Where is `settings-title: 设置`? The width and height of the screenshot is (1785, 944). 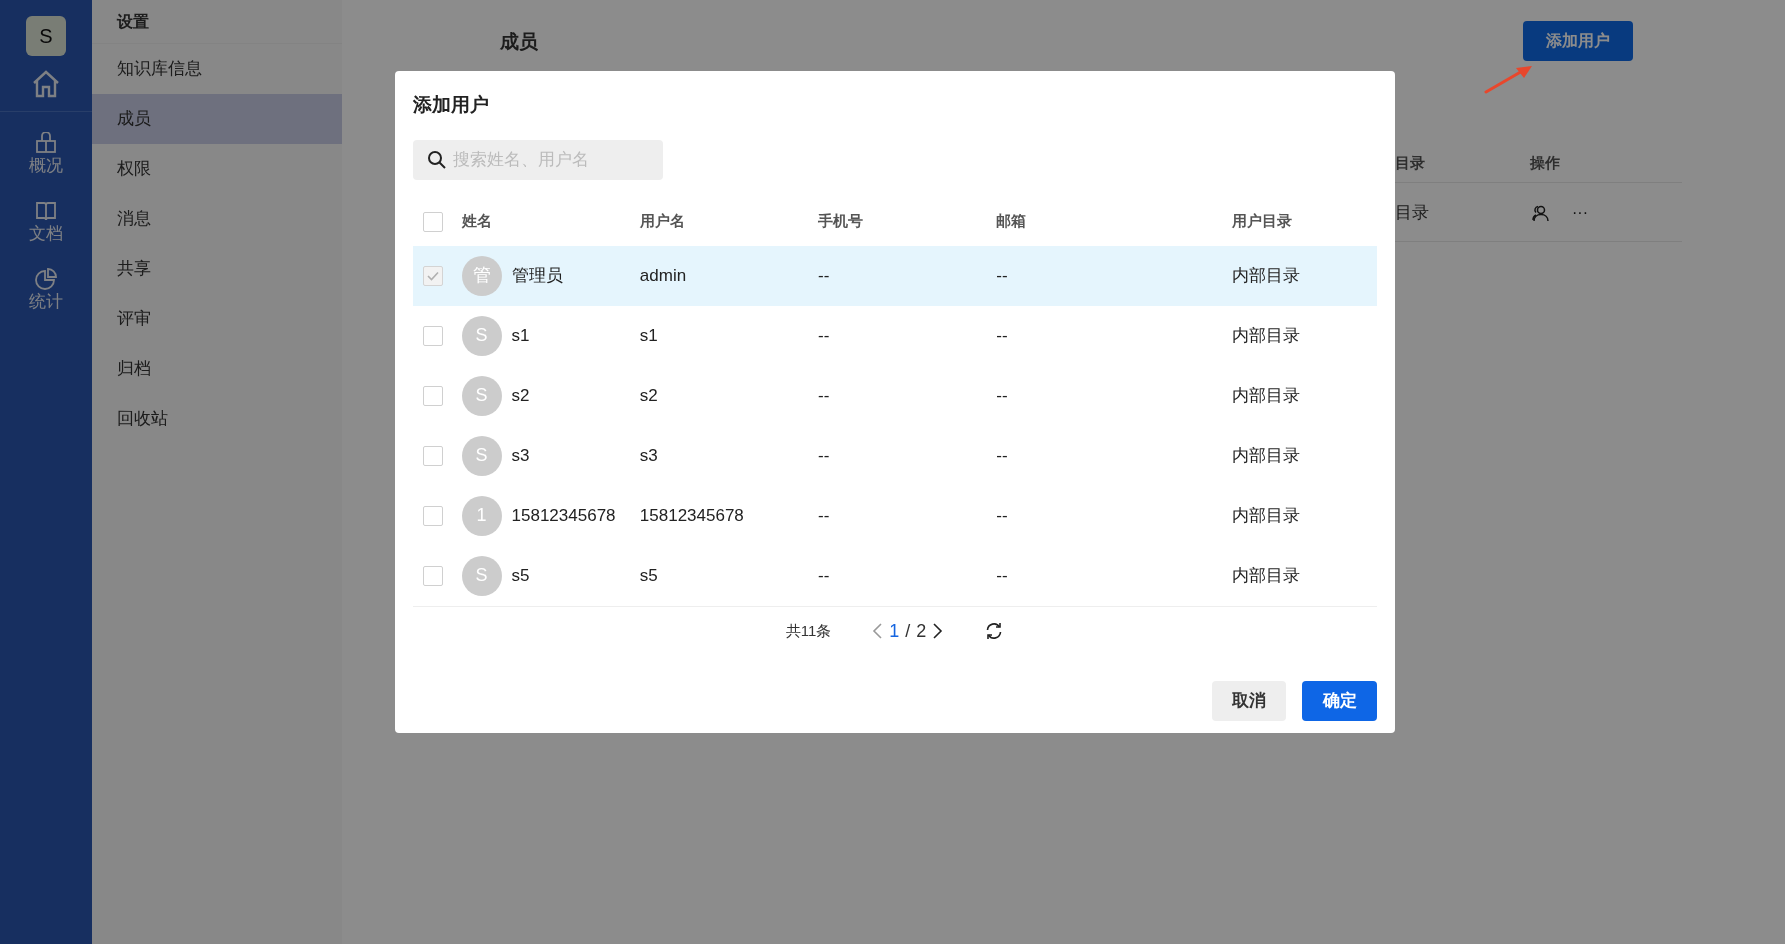
settings-title: 设置 is located at coordinates (133, 21).